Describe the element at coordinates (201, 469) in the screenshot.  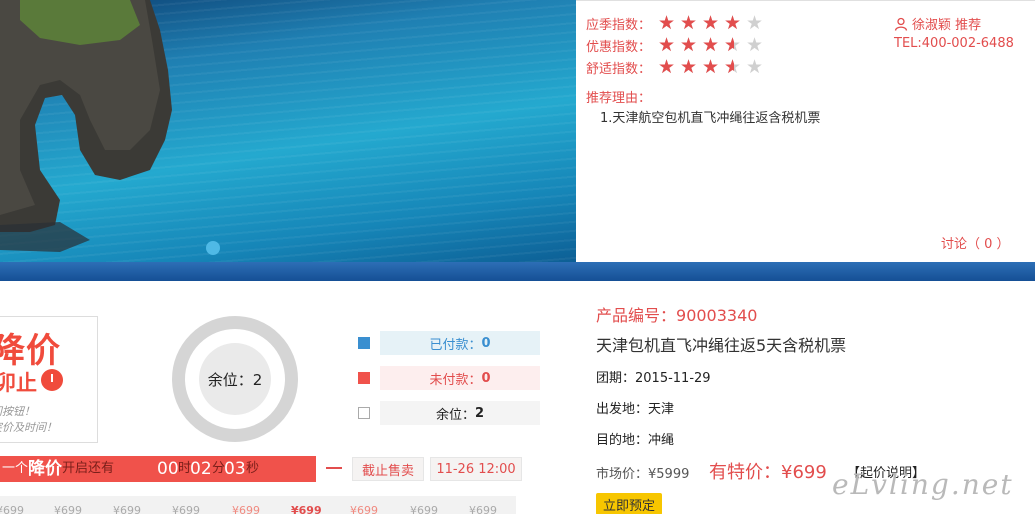
I see `countdown-minutes: 02` at that location.